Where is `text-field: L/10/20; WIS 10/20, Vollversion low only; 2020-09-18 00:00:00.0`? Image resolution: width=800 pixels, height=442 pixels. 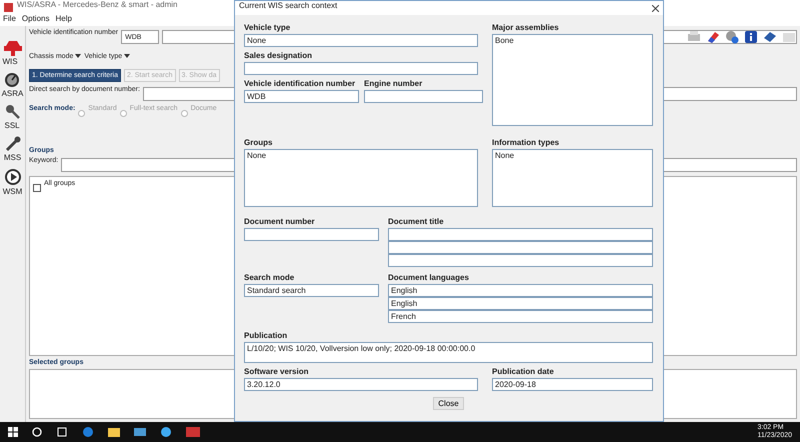
text-field: L/10/20; WIS 10/20, Vollversion low only; 2020-09-18 00:00:00.0 is located at coordinates (448, 352).